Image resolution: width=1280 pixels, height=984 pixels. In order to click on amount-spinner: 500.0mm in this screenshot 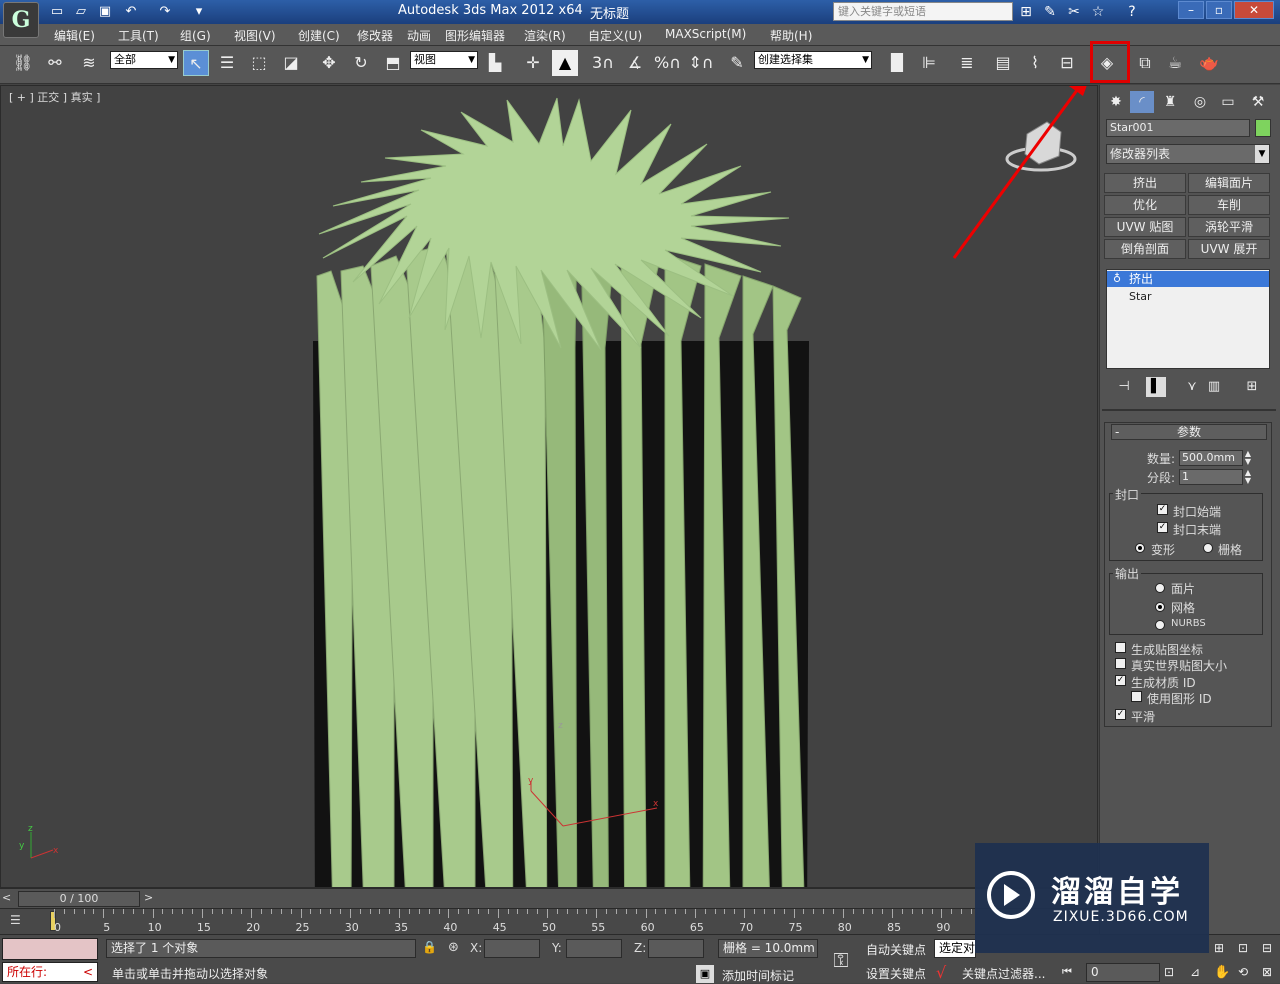, I will do `click(1211, 458)`.